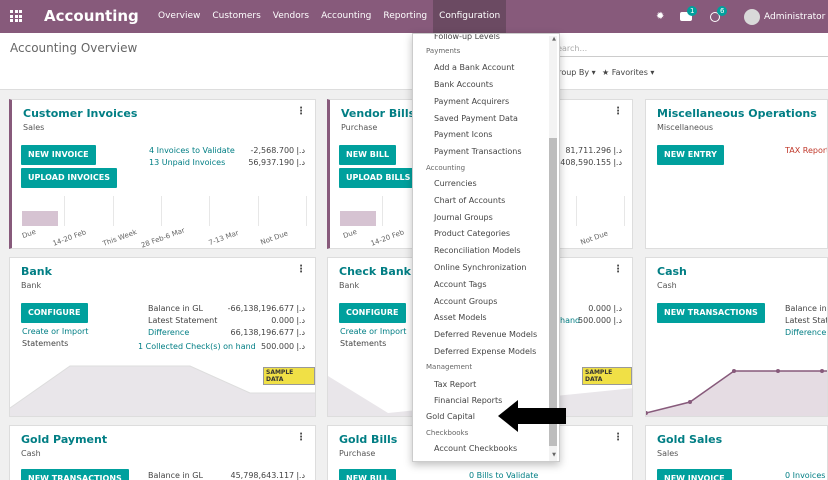  I want to click on debug-icon: ✹, so click(661, 16).